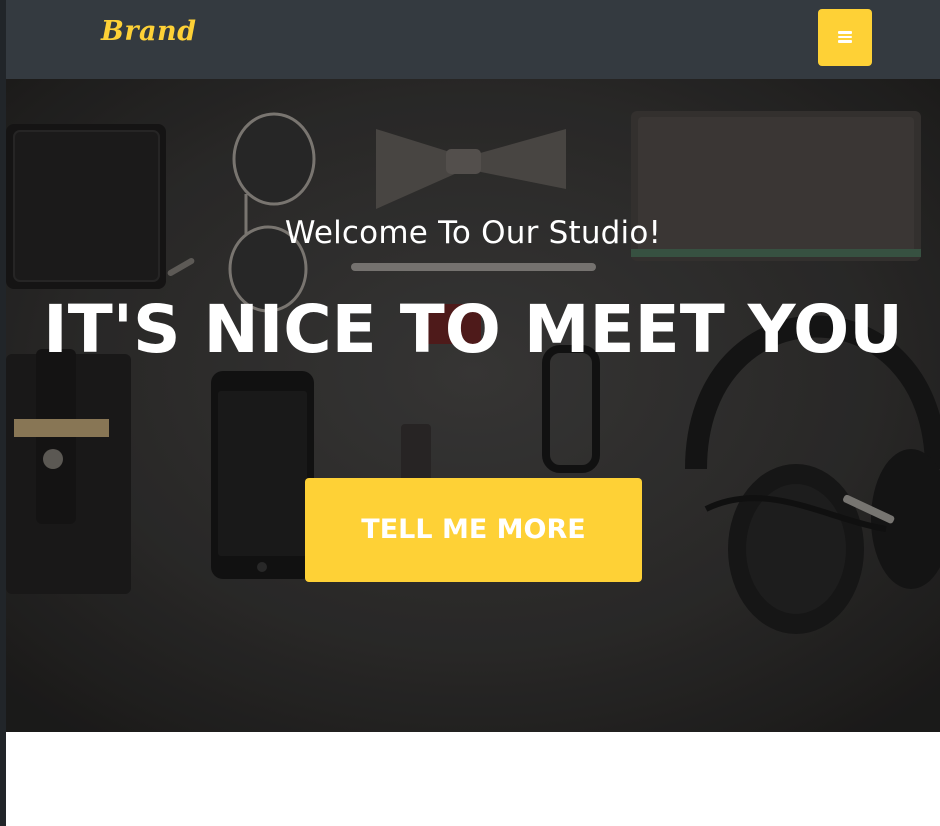 The image size is (940, 826). Describe the element at coordinates (473, 39) in the screenshot. I see `navbar: Brand` at that location.